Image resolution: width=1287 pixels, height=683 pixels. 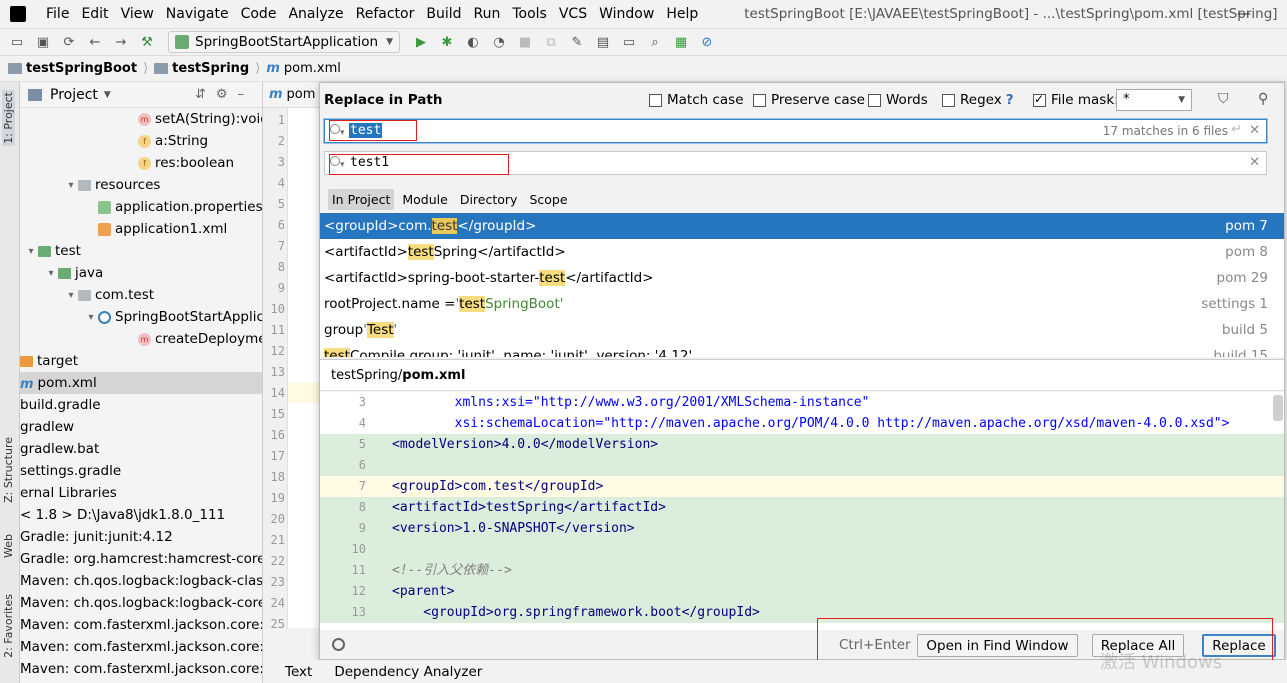 What do you see at coordinates (424, 199) in the screenshot?
I see `tab-module: Module` at bounding box center [424, 199].